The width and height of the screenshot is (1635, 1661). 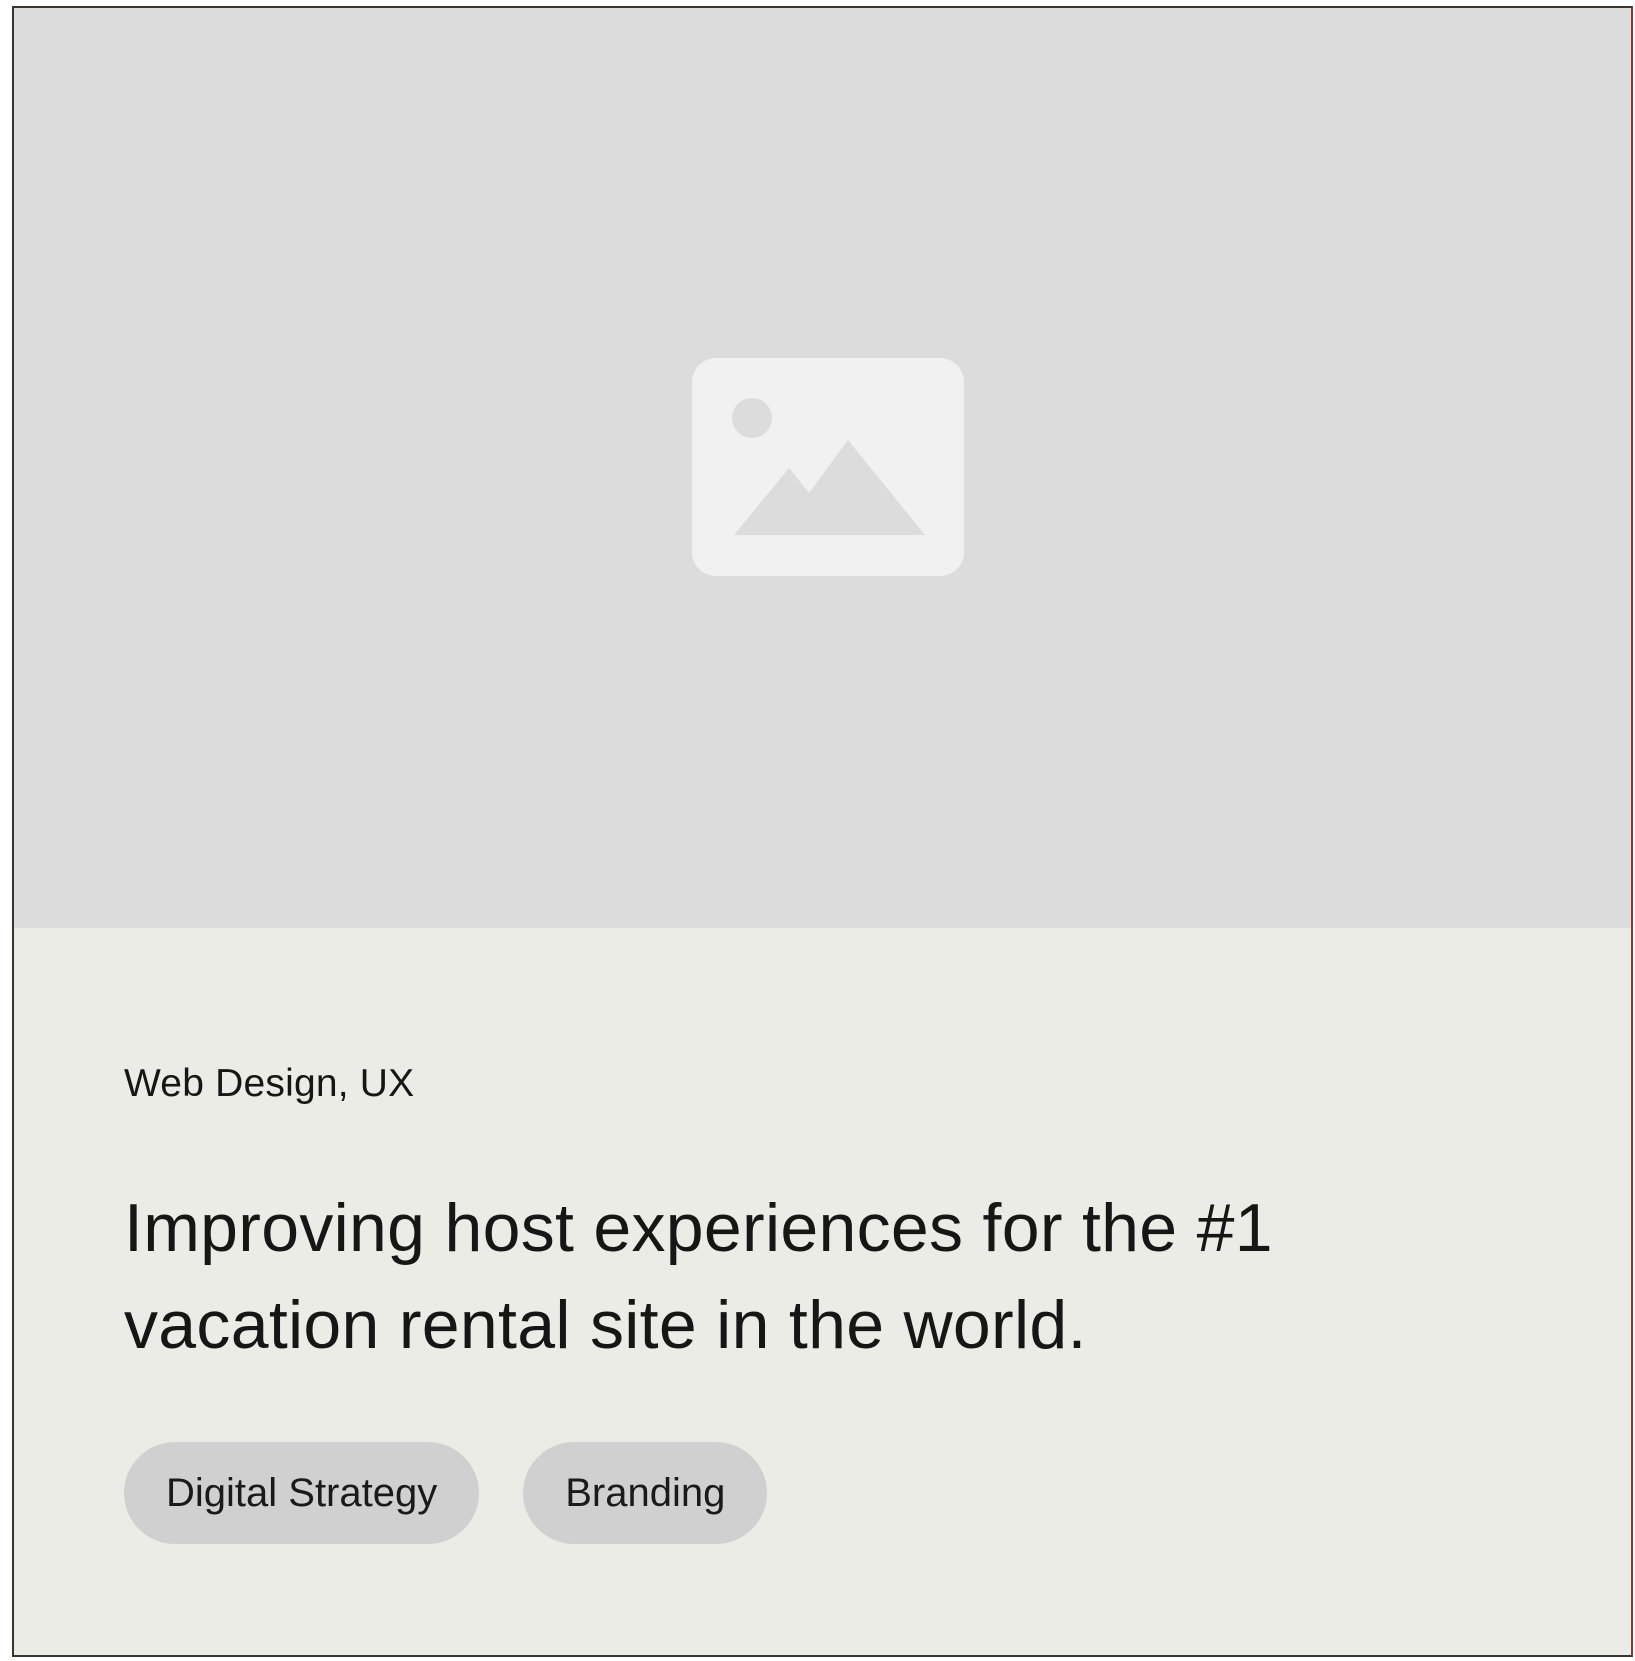 I want to click on project-category: Web Design, UX, so click(x=269, y=1083).